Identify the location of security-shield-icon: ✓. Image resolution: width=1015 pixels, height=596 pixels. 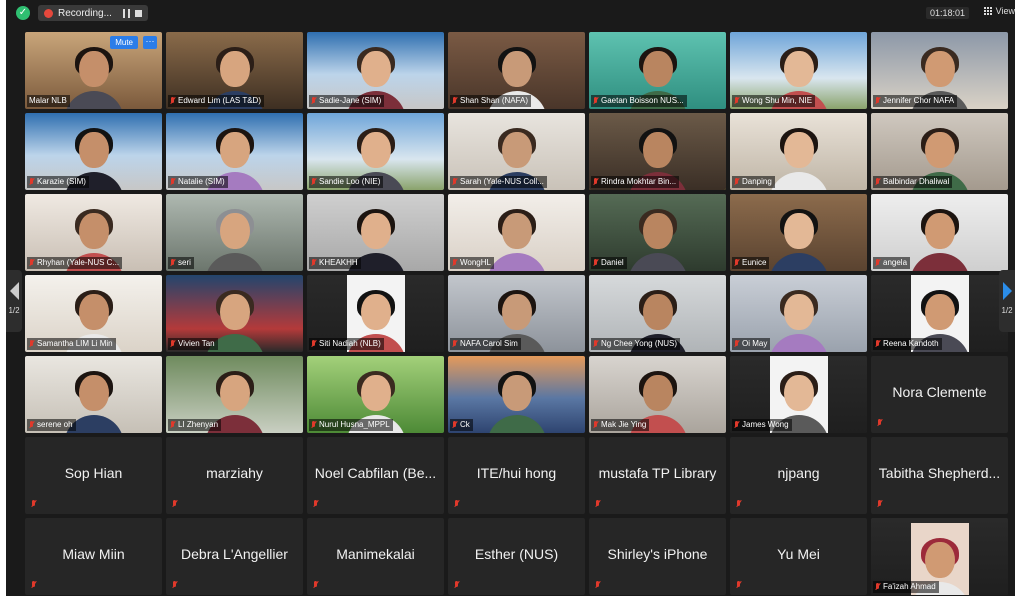
(23, 13).